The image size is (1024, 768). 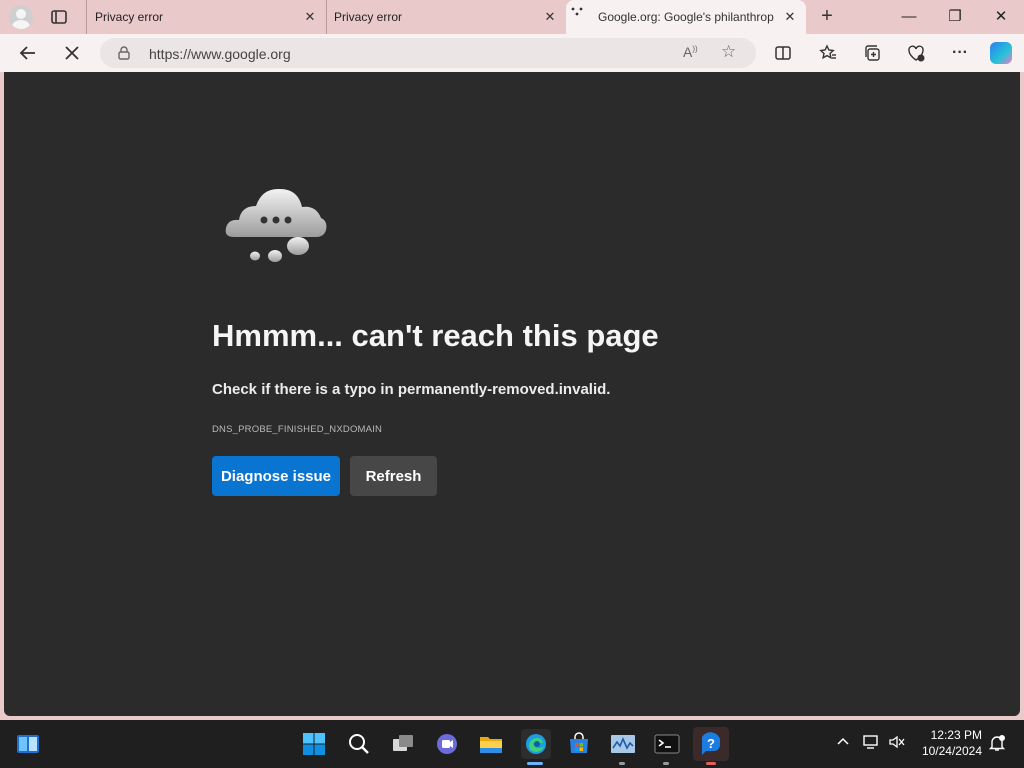 I want to click on task-manager-indicator, so click(x=622, y=763).